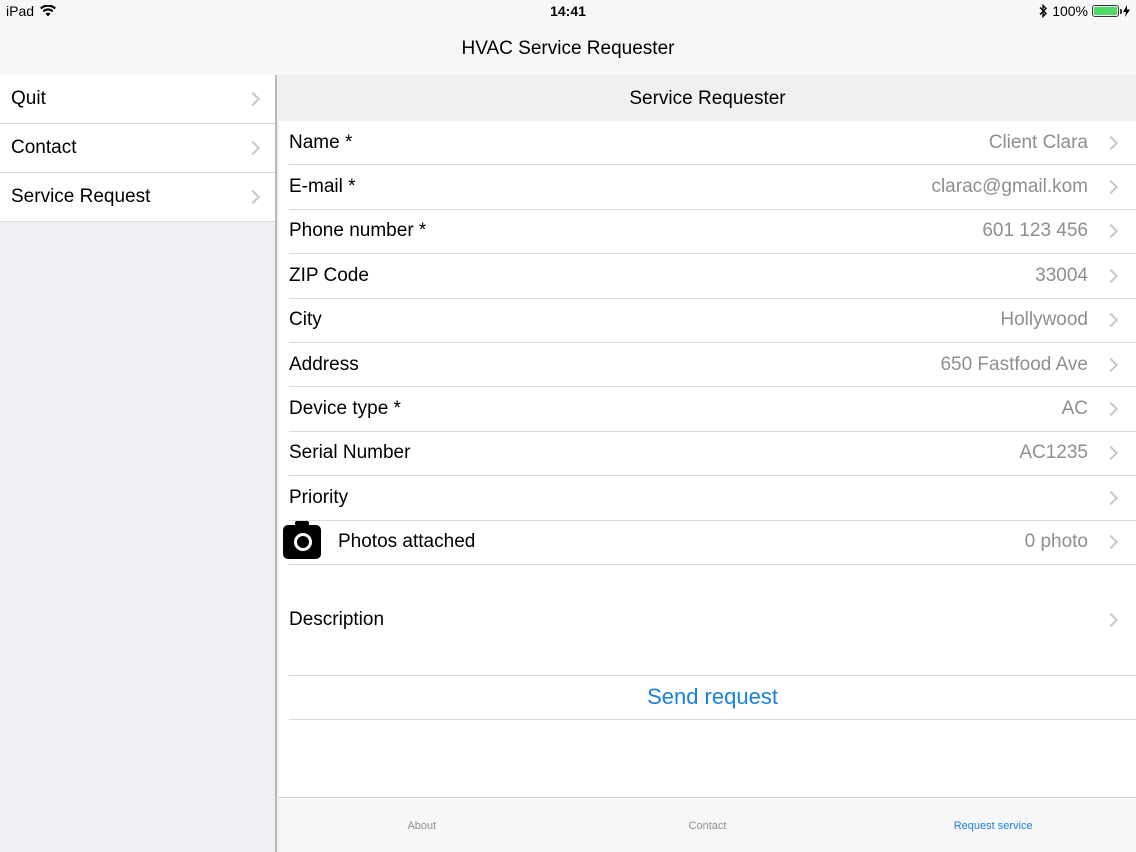  I want to click on sidebar-item-label: Service Request, so click(81, 196).